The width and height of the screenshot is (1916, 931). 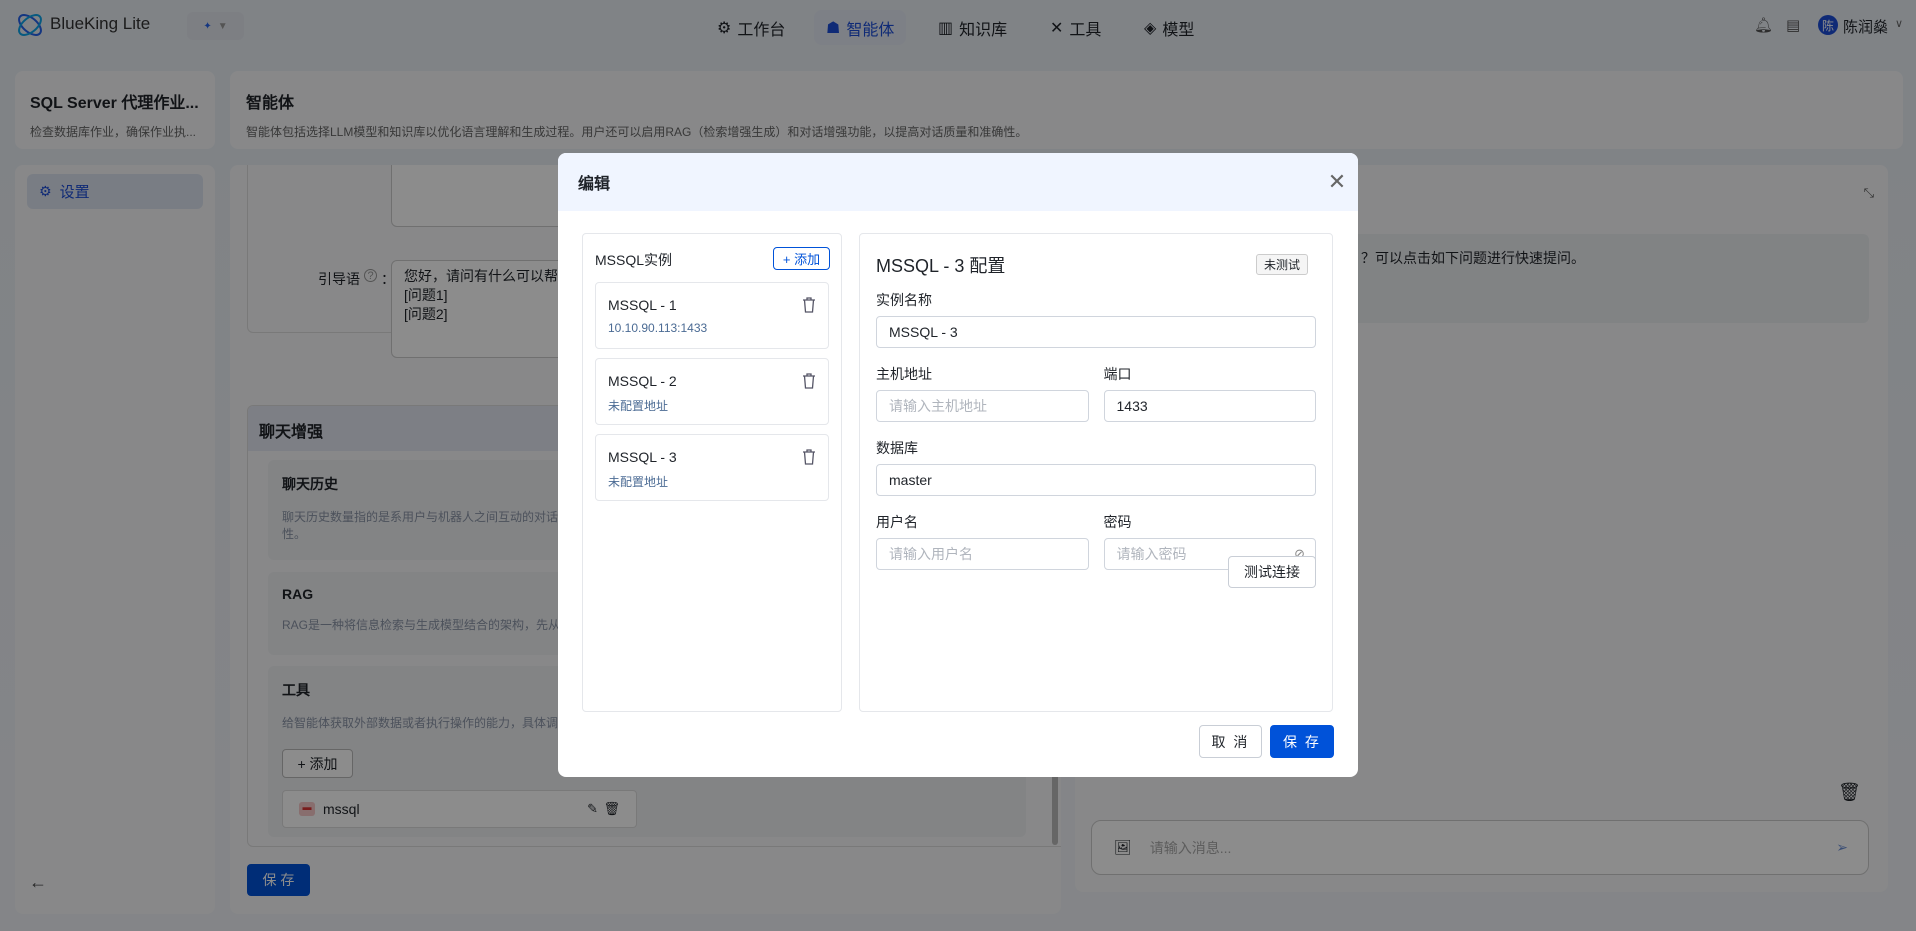 What do you see at coordinates (941, 266) in the screenshot?
I see `config-title: MSSQL - 3 配置` at bounding box center [941, 266].